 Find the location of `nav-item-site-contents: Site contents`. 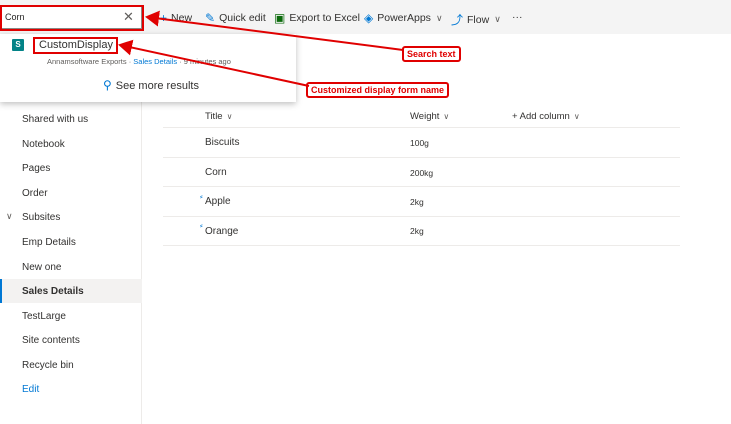

nav-item-site-contents: Site contents is located at coordinates (51, 340).